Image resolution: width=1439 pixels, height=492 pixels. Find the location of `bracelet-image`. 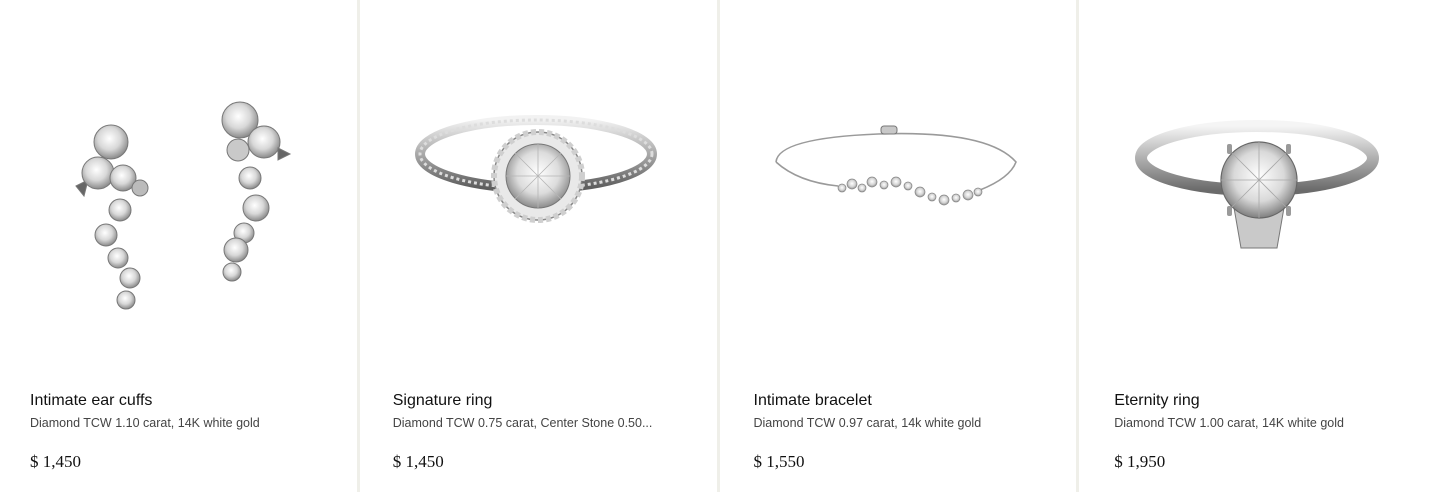

bracelet-image is located at coordinates (896, 165).